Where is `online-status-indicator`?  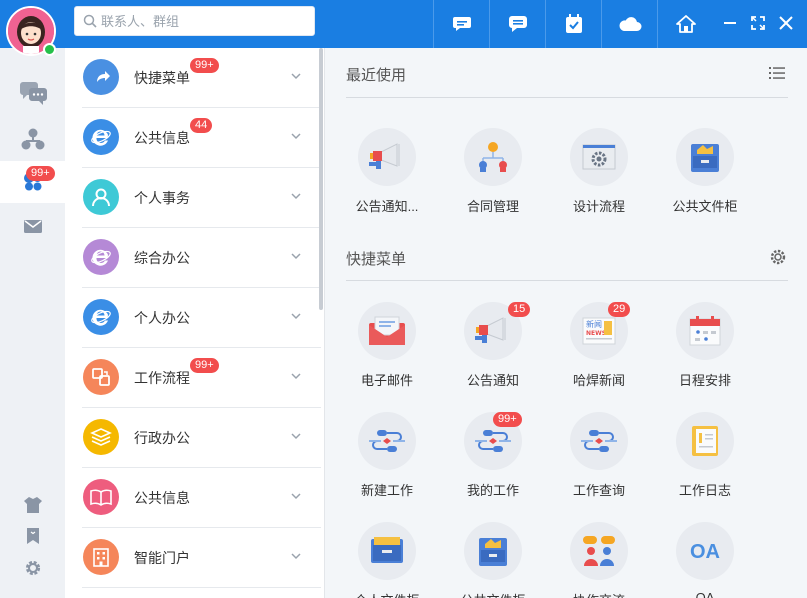
online-status-indicator is located at coordinates (49, 49).